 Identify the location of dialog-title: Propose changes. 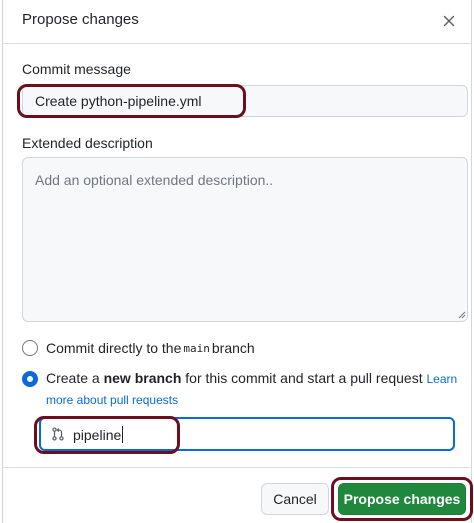
(80, 19).